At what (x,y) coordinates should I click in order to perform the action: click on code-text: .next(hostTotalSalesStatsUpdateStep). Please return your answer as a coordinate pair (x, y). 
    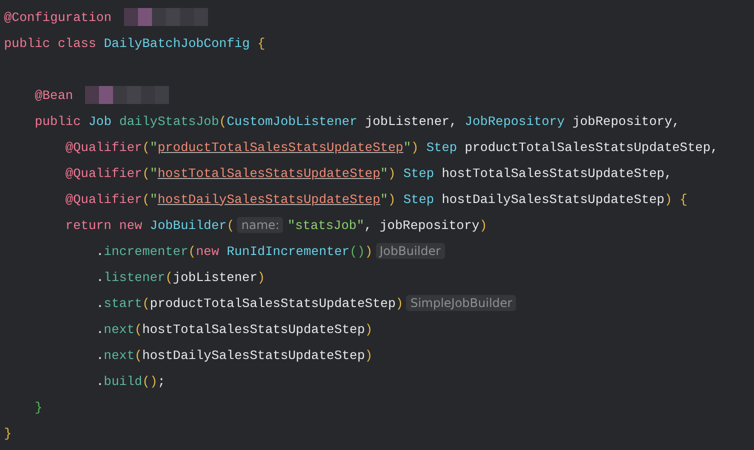
    Looking at the image, I should click on (234, 329).